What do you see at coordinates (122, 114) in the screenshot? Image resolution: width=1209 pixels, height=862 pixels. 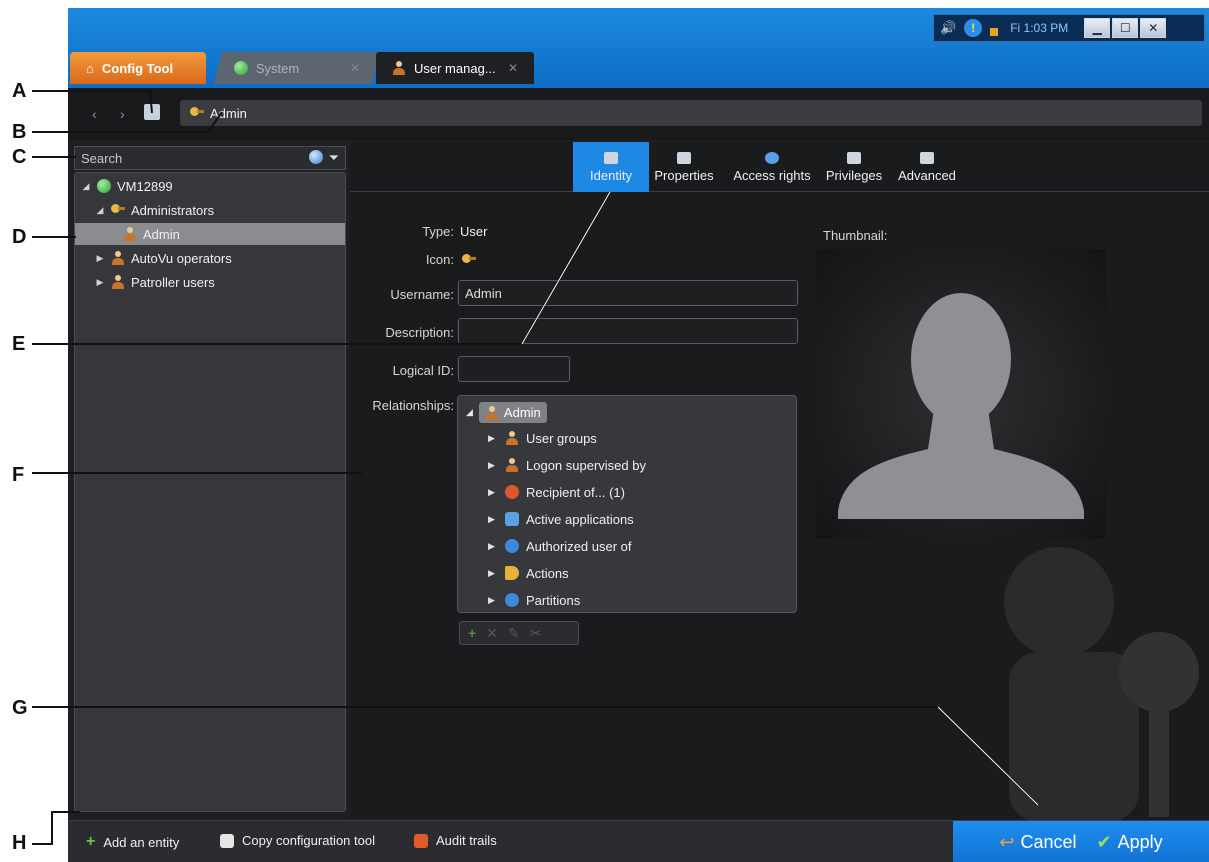 I see `forward-button: ›` at bounding box center [122, 114].